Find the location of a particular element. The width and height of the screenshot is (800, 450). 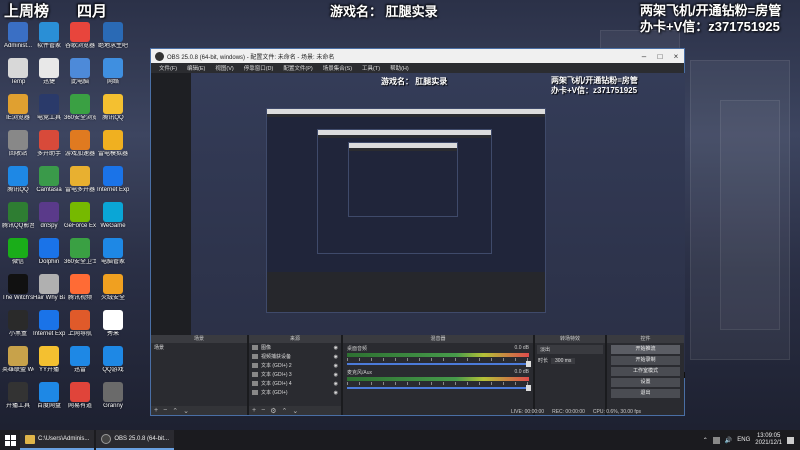

desktop-icon: 游戏加速器 is located at coordinates (80, 144).